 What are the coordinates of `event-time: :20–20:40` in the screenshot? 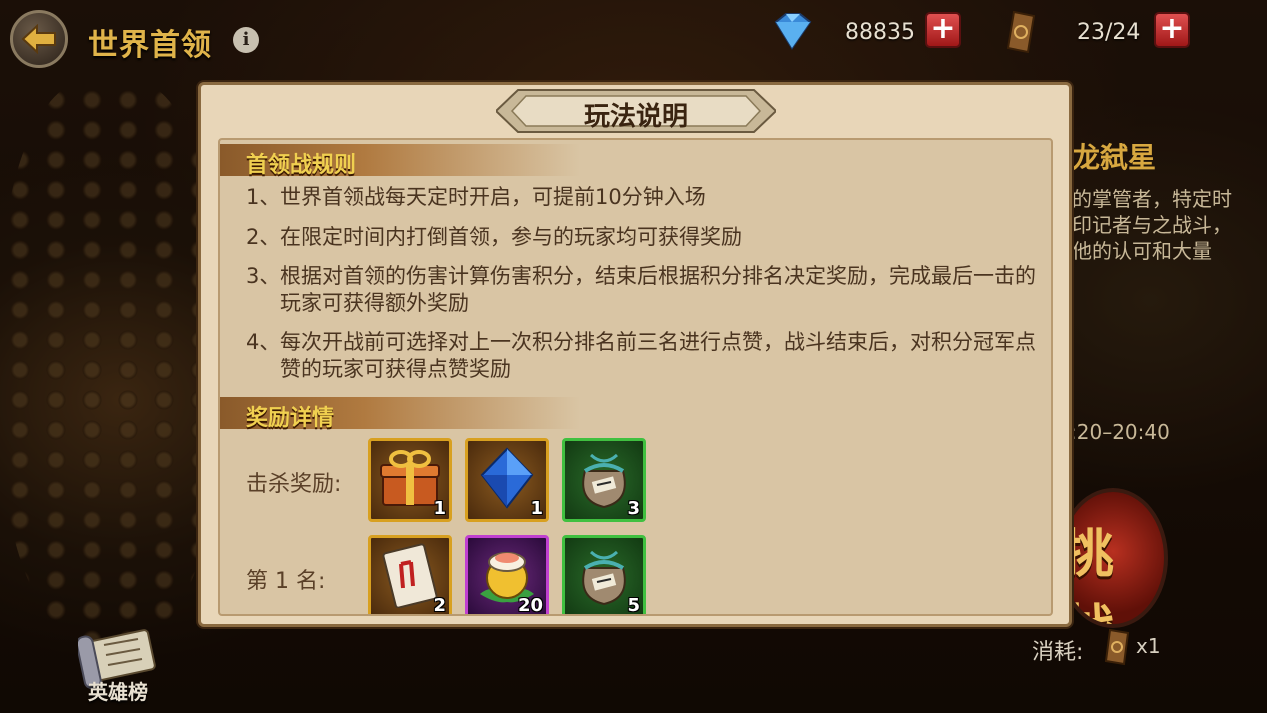 It's located at (1120, 432).